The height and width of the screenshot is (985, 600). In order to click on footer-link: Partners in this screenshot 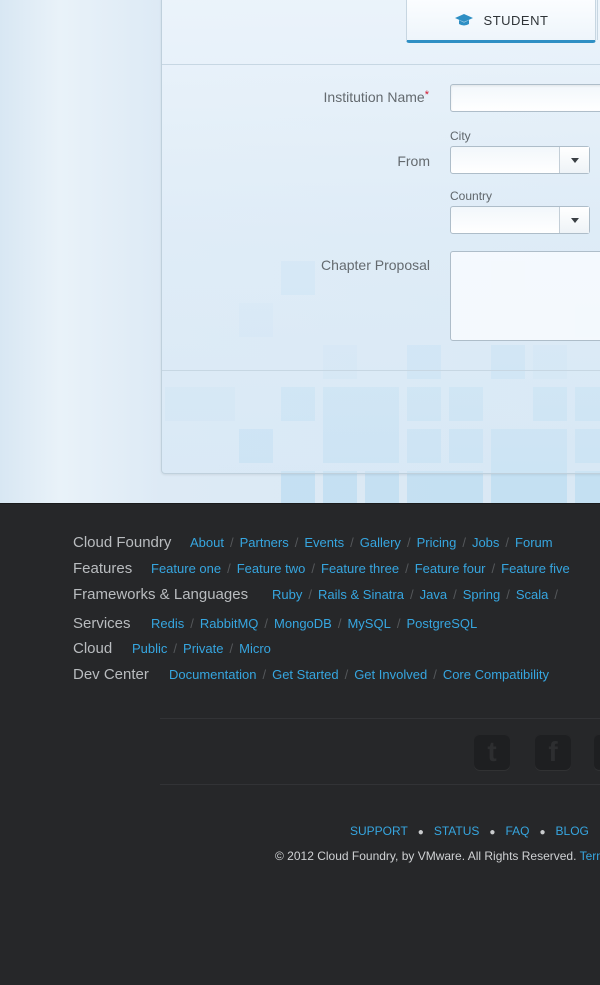, I will do `click(264, 542)`.